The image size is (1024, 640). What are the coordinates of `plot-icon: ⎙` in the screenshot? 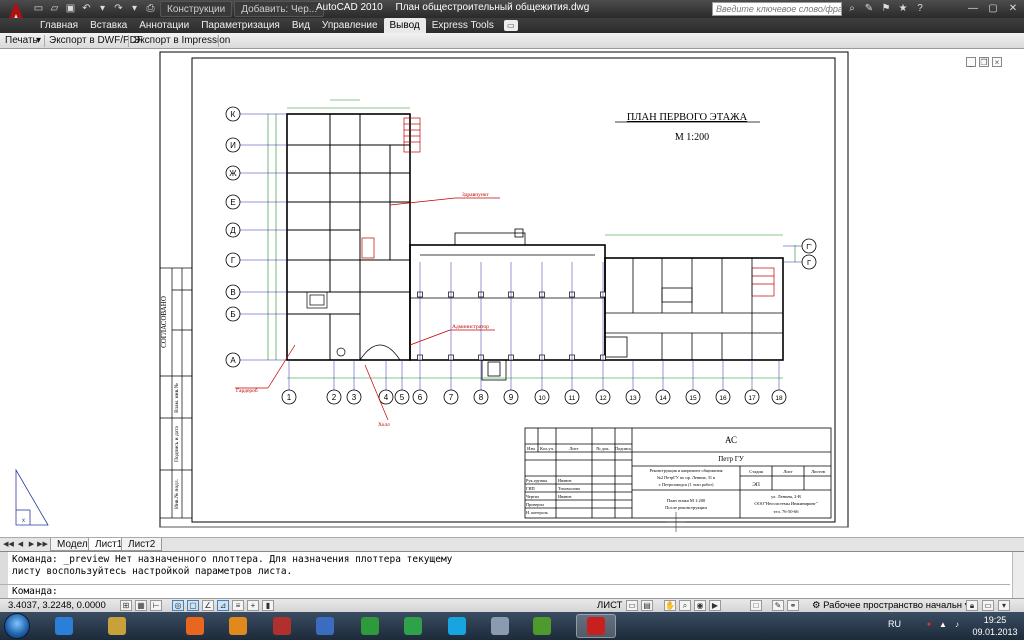 It's located at (150, 8).